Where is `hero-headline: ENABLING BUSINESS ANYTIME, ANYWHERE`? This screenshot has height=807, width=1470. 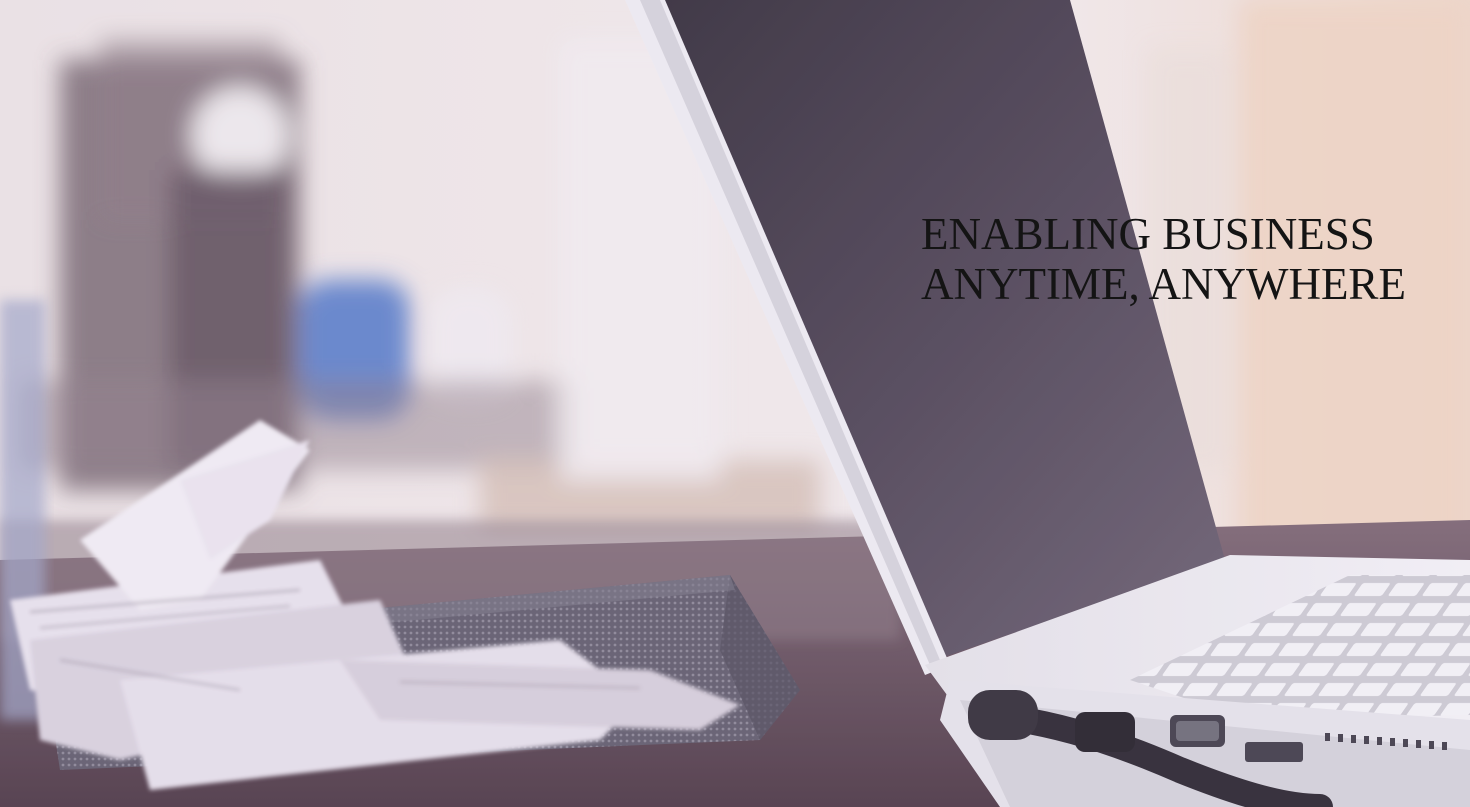
hero-headline: ENABLING BUSINESS ANYTIME, ANYWHERE is located at coordinates (1193, 259).